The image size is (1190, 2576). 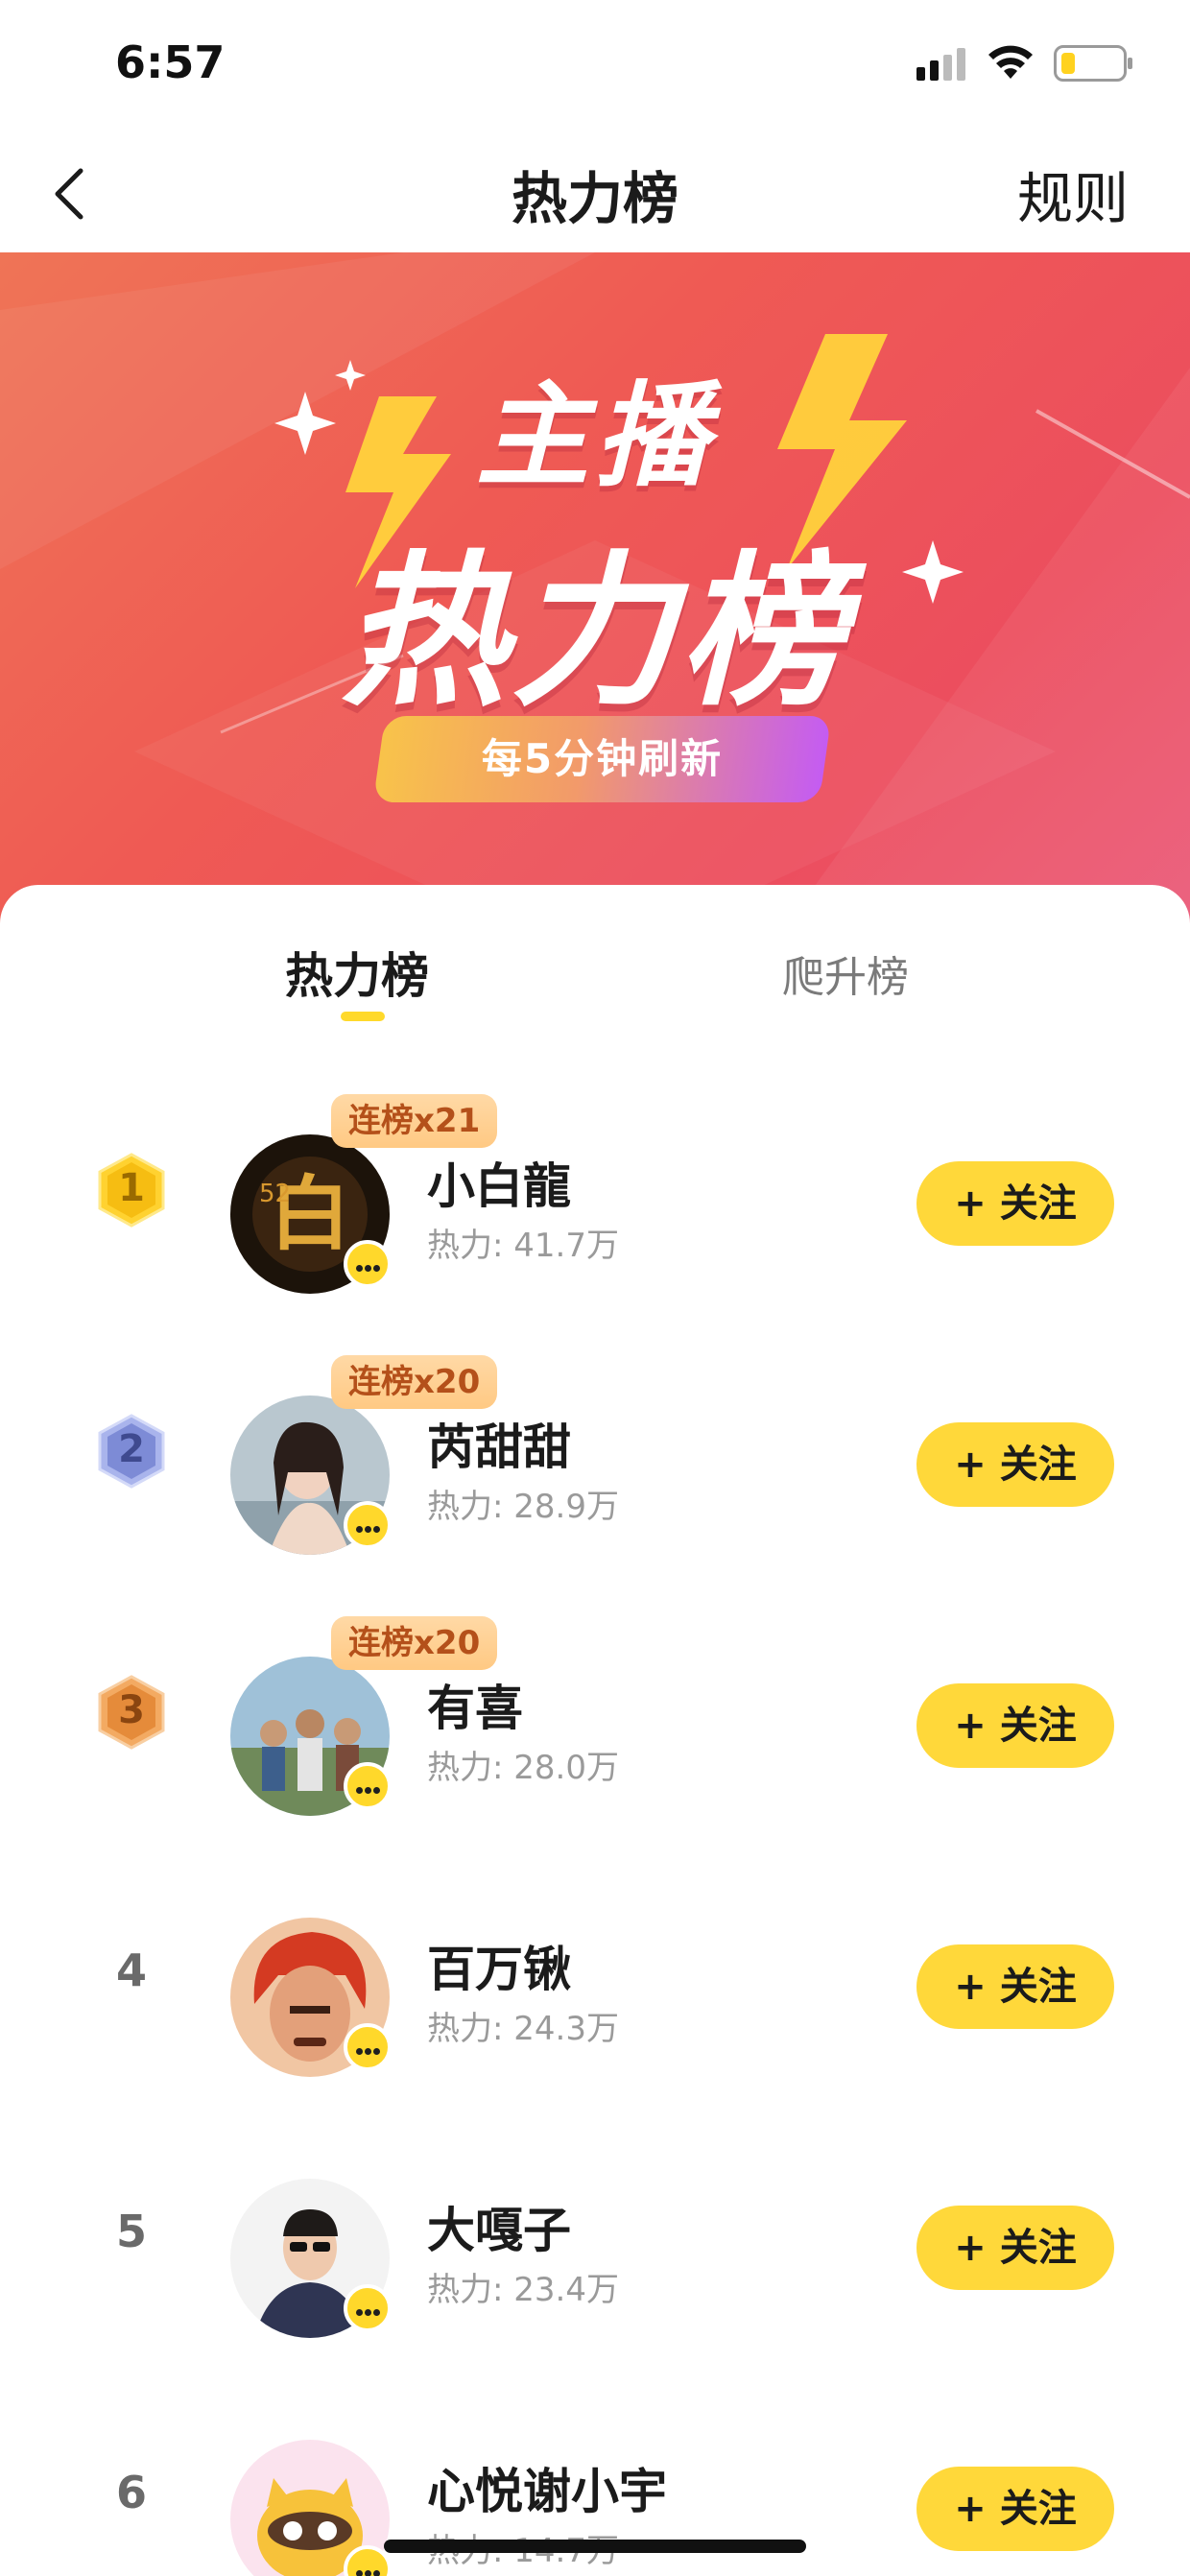 What do you see at coordinates (1073, 194) in the screenshot?
I see `rules-link: 规则` at bounding box center [1073, 194].